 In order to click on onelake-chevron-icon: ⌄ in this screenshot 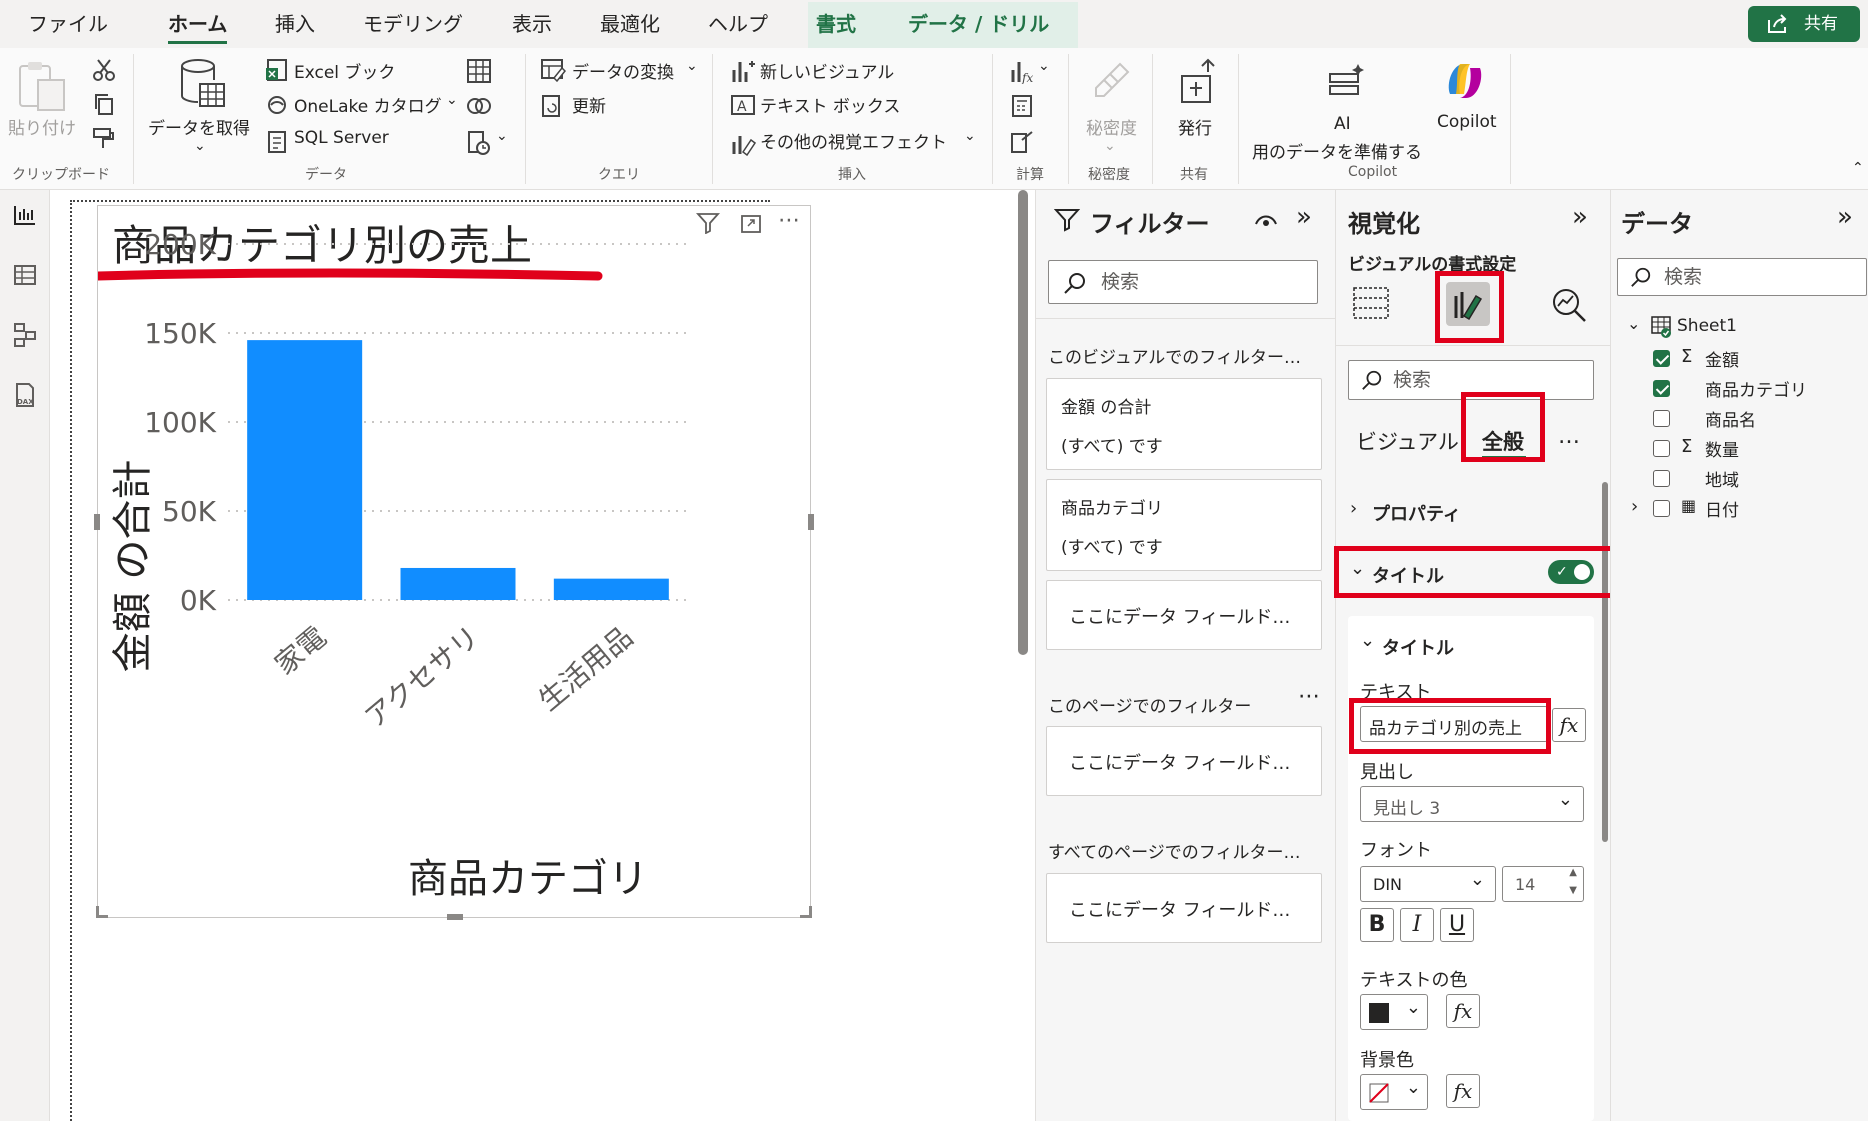, I will do `click(452, 100)`.